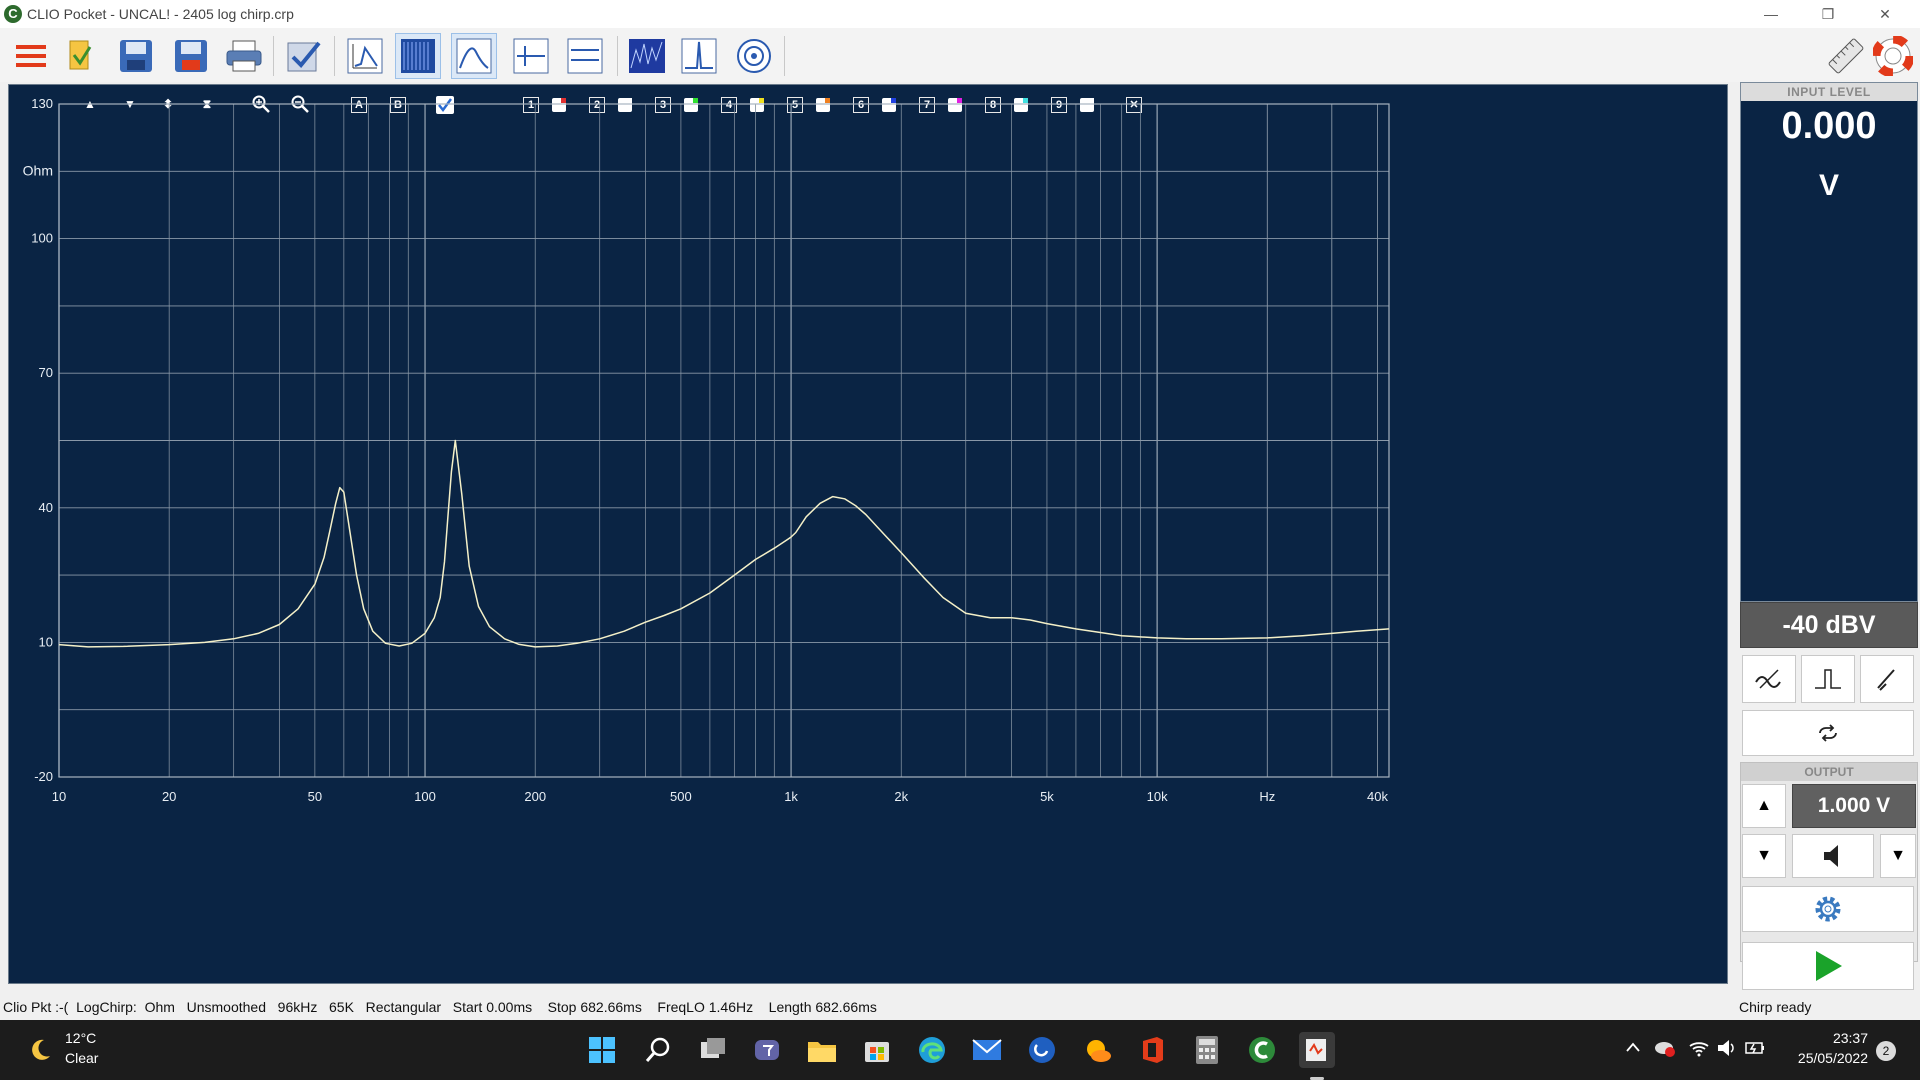 Image resolution: width=1920 pixels, height=1080 pixels. What do you see at coordinates (1207, 1050) in the screenshot?
I see `calculator-button` at bounding box center [1207, 1050].